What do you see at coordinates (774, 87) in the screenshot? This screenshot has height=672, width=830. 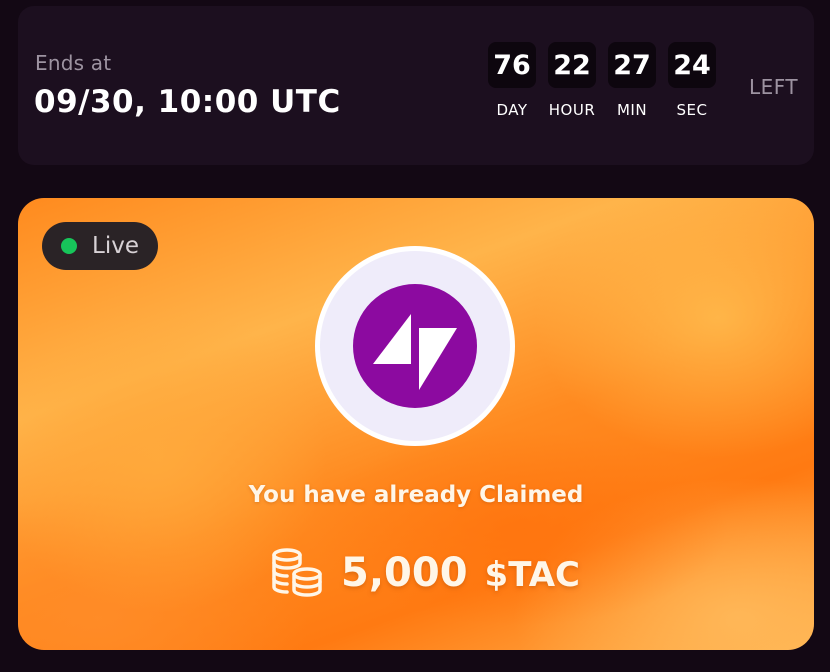 I see `time-left-label: LEFT` at bounding box center [774, 87].